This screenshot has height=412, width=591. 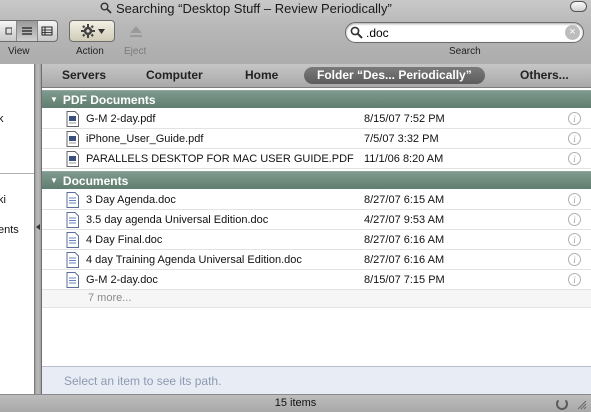 I want to click on file-name: G-M 2-day.doc, so click(x=122, y=279).